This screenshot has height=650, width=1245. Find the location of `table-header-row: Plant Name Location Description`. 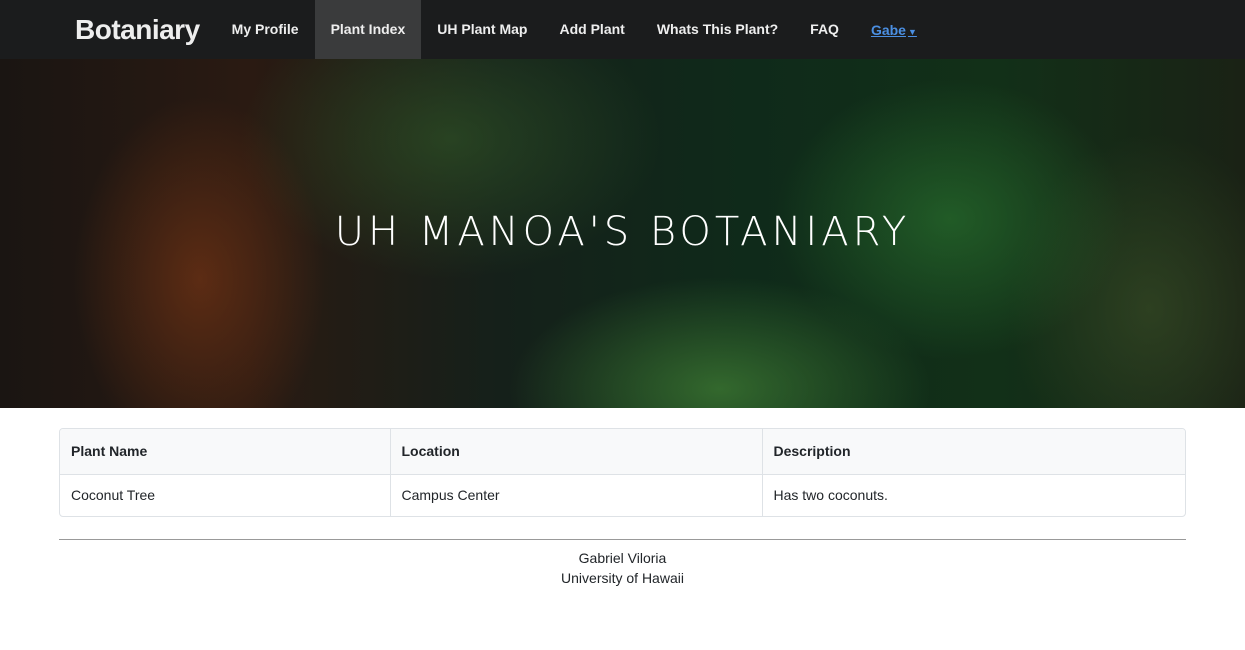

table-header-row: Plant Name Location Description is located at coordinates (622, 452).